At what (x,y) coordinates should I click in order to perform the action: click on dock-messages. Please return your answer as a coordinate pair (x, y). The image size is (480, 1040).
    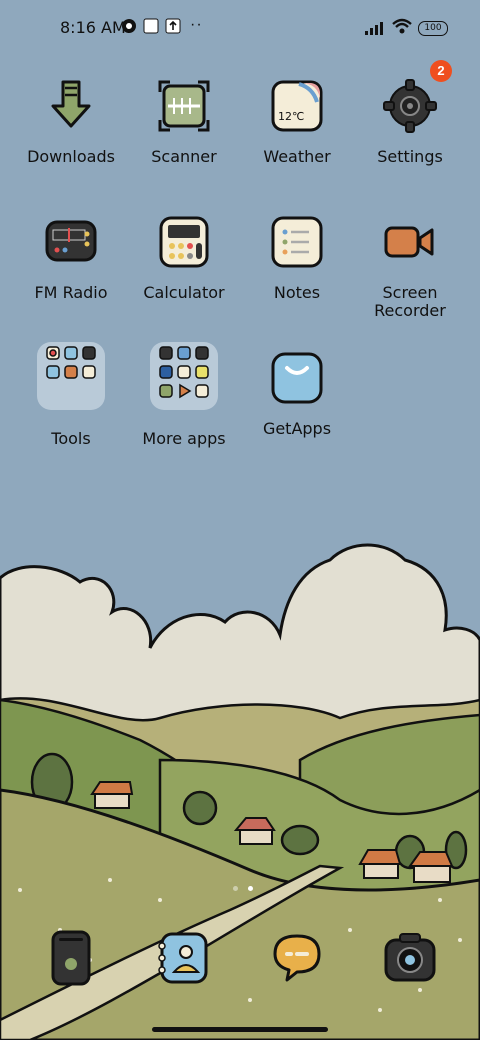
    Looking at the image, I should click on (297, 958).